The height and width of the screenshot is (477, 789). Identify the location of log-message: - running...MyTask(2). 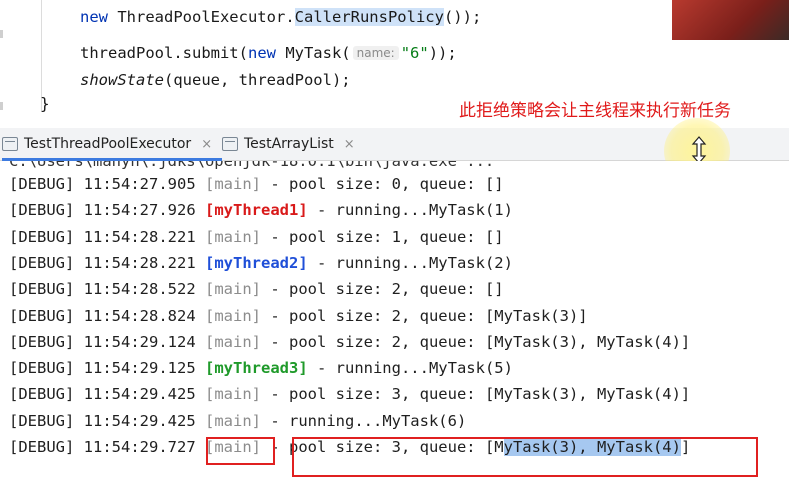
(410, 262).